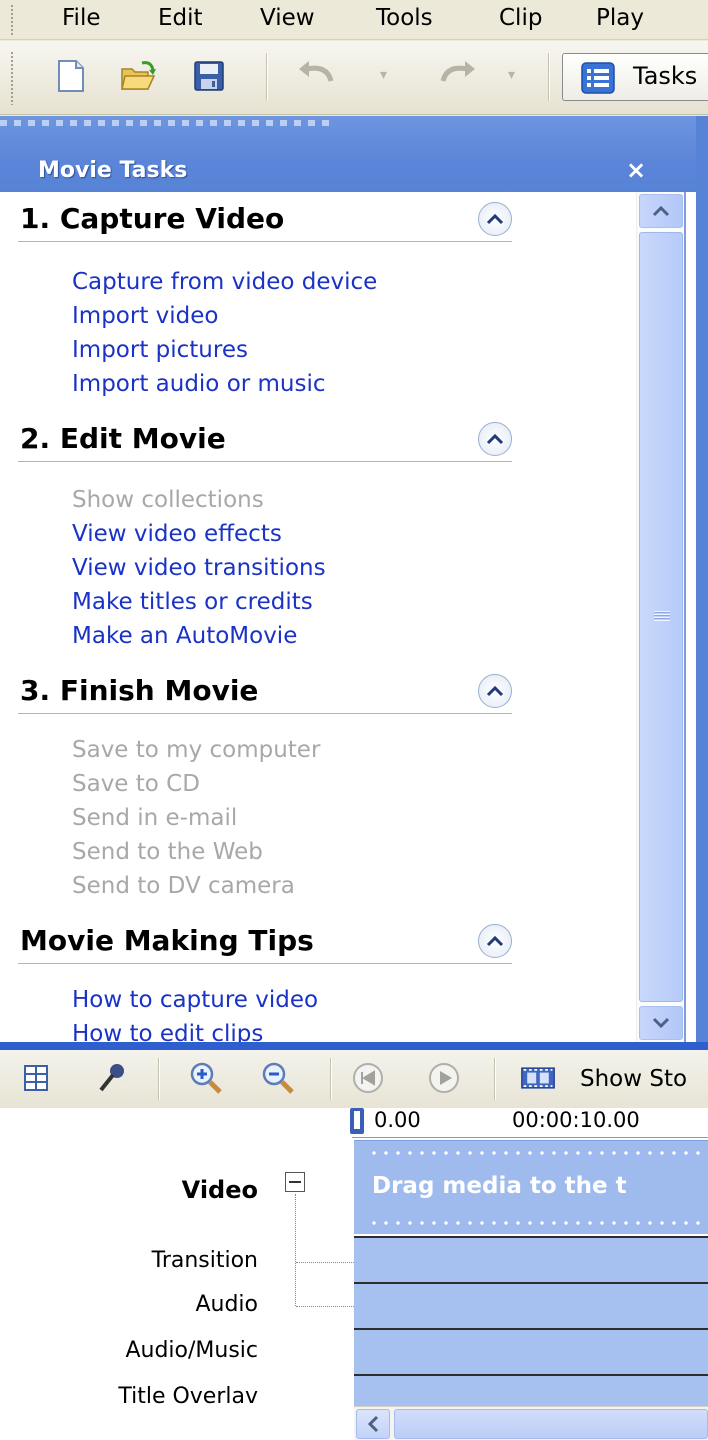 This screenshot has width=708, height=1440. Describe the element at coordinates (112, 1078) in the screenshot. I see `narrate-timeline-button` at that location.